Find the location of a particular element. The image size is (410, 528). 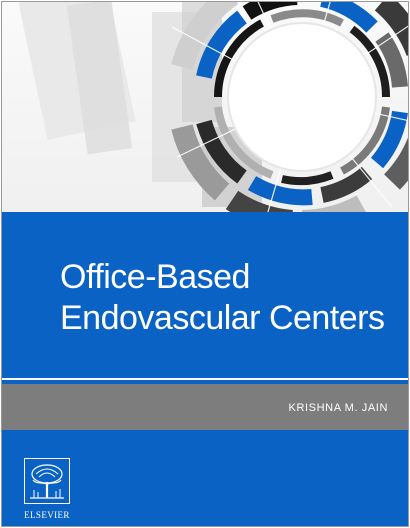

author-name: KRISHNA M. JAIN is located at coordinates (338, 408).